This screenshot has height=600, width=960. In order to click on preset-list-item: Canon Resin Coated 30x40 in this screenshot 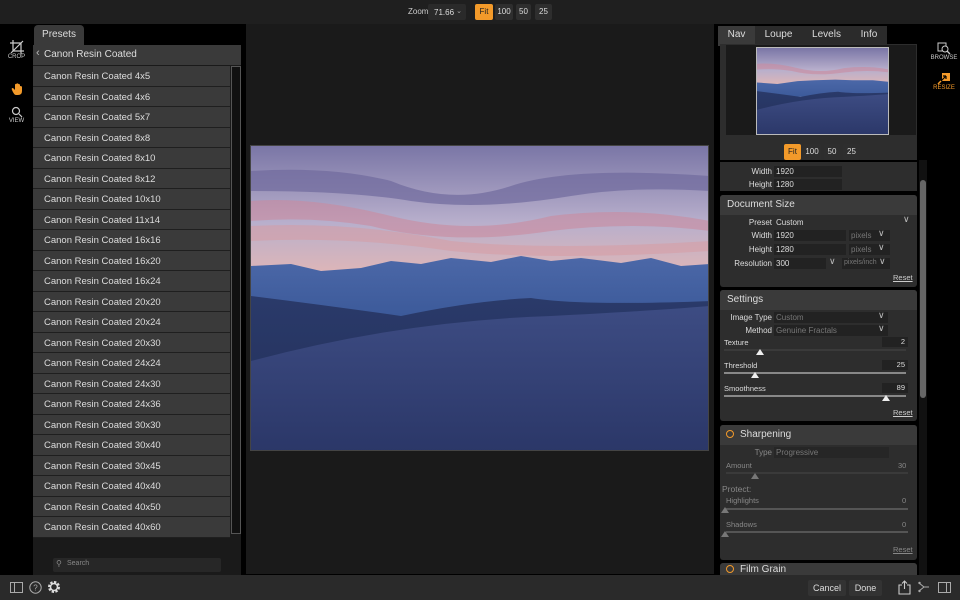, I will do `click(131, 445)`.